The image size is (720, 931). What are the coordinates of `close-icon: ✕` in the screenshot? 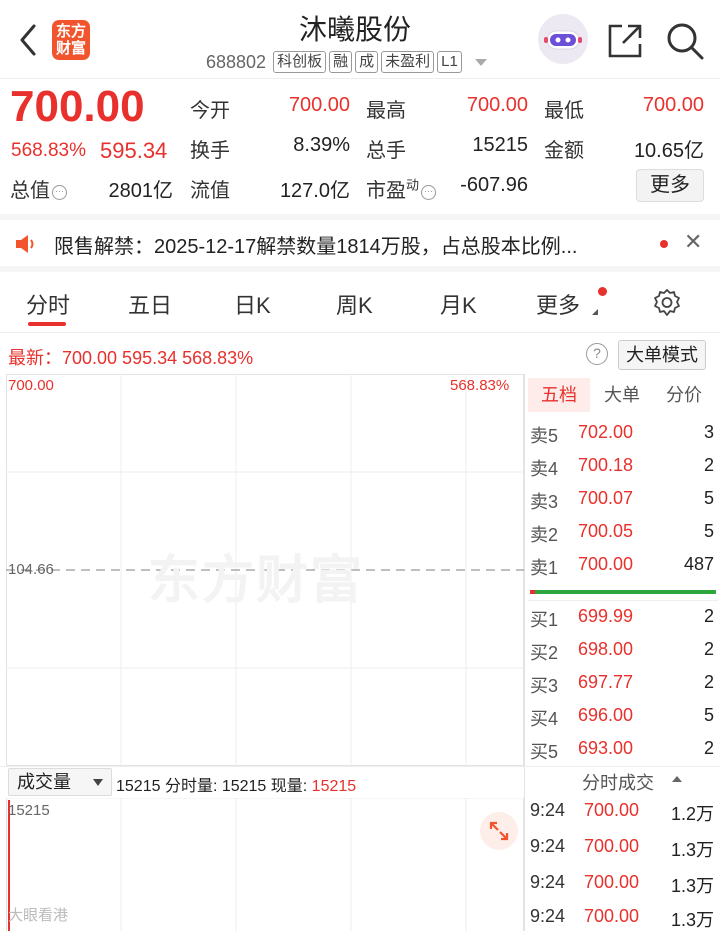 It's located at (693, 242).